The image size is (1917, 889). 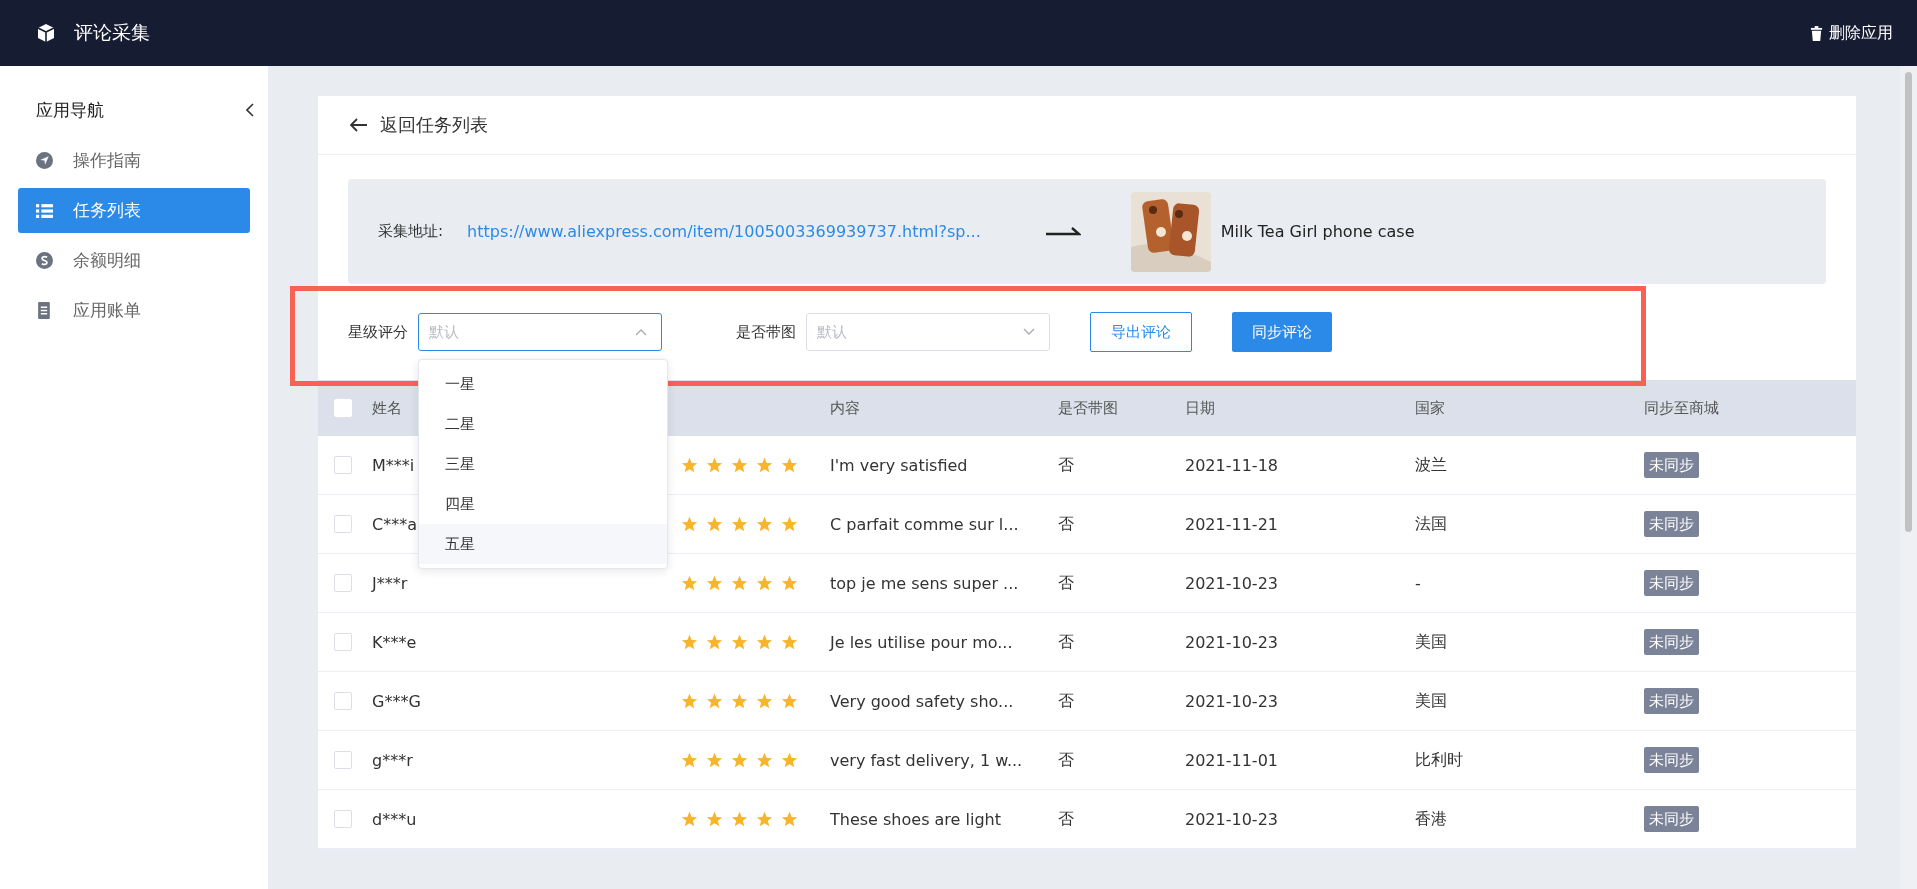 I want to click on table-cell: 2021-11-01, so click(x=1231, y=760).